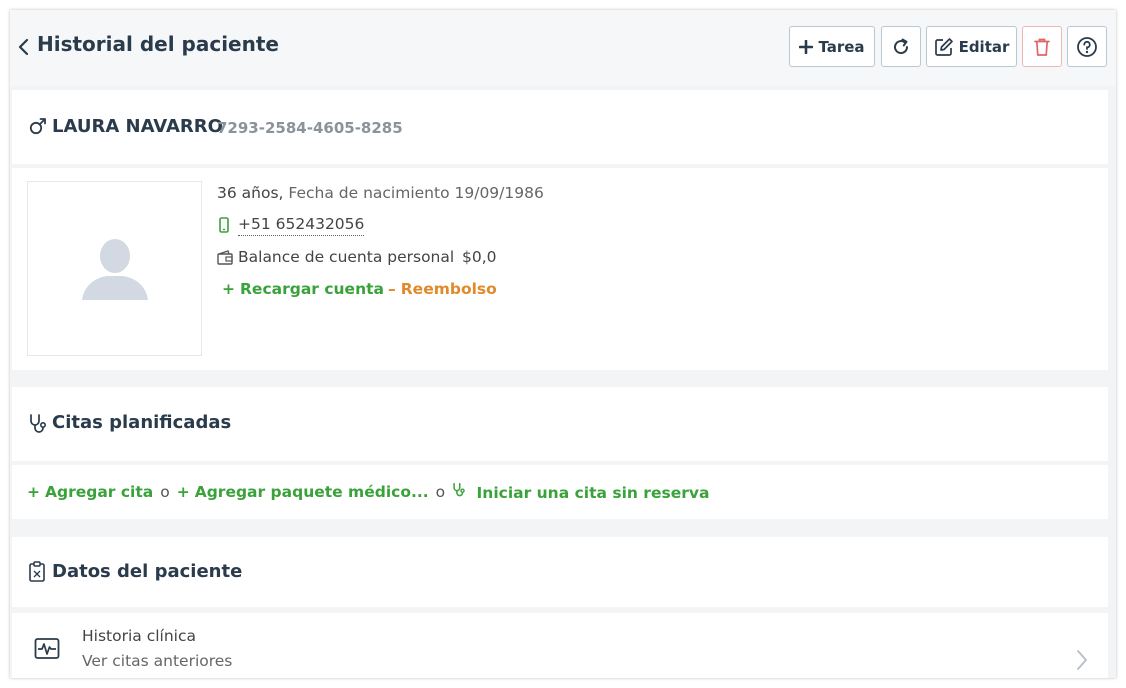 This screenshot has height=688, width=1126. I want to click on patient-name: LAURA NAVARRO, so click(137, 126).